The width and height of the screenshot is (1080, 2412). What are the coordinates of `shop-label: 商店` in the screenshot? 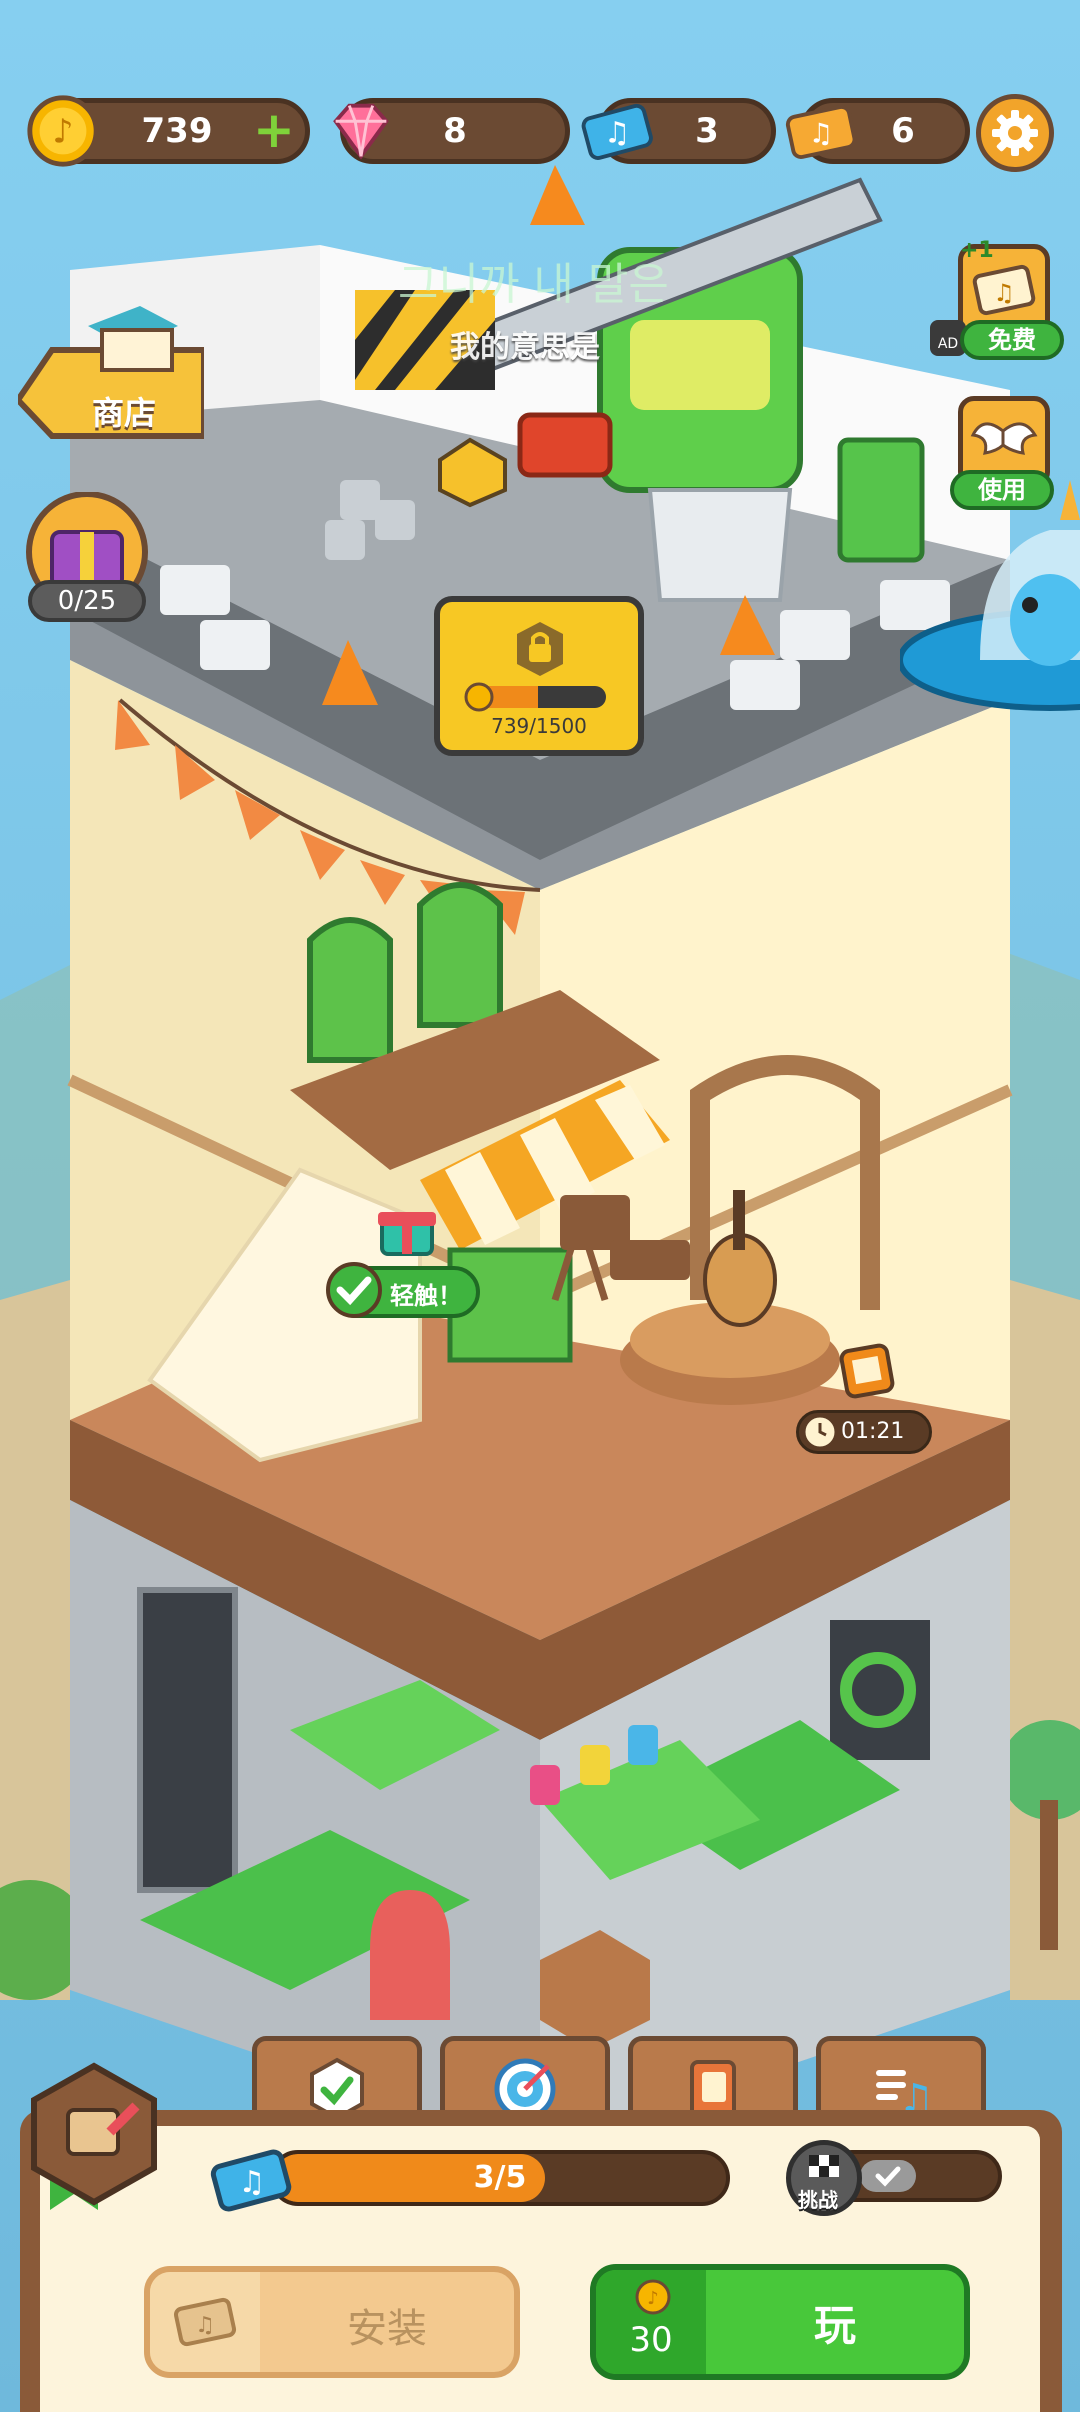 It's located at (124, 413).